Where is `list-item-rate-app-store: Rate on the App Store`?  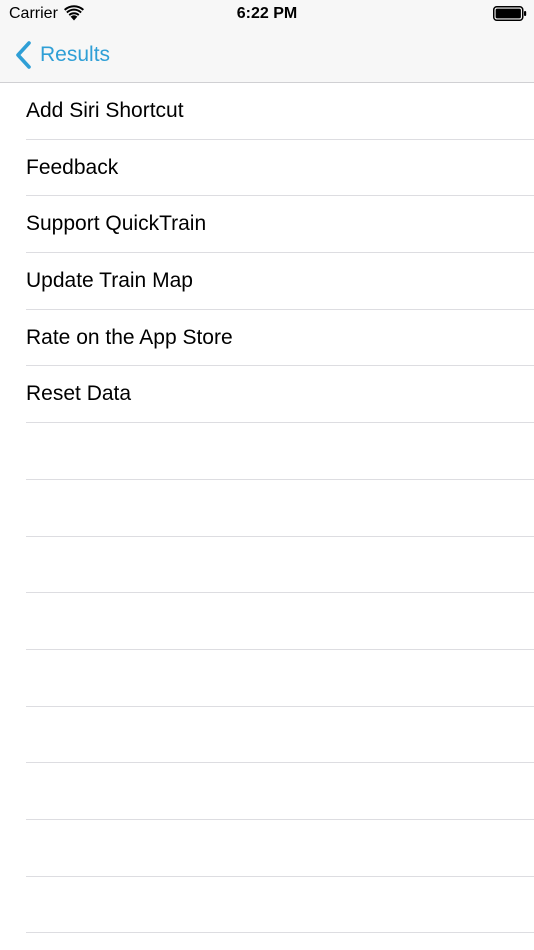 list-item-rate-app-store: Rate on the App Store is located at coordinates (267, 338).